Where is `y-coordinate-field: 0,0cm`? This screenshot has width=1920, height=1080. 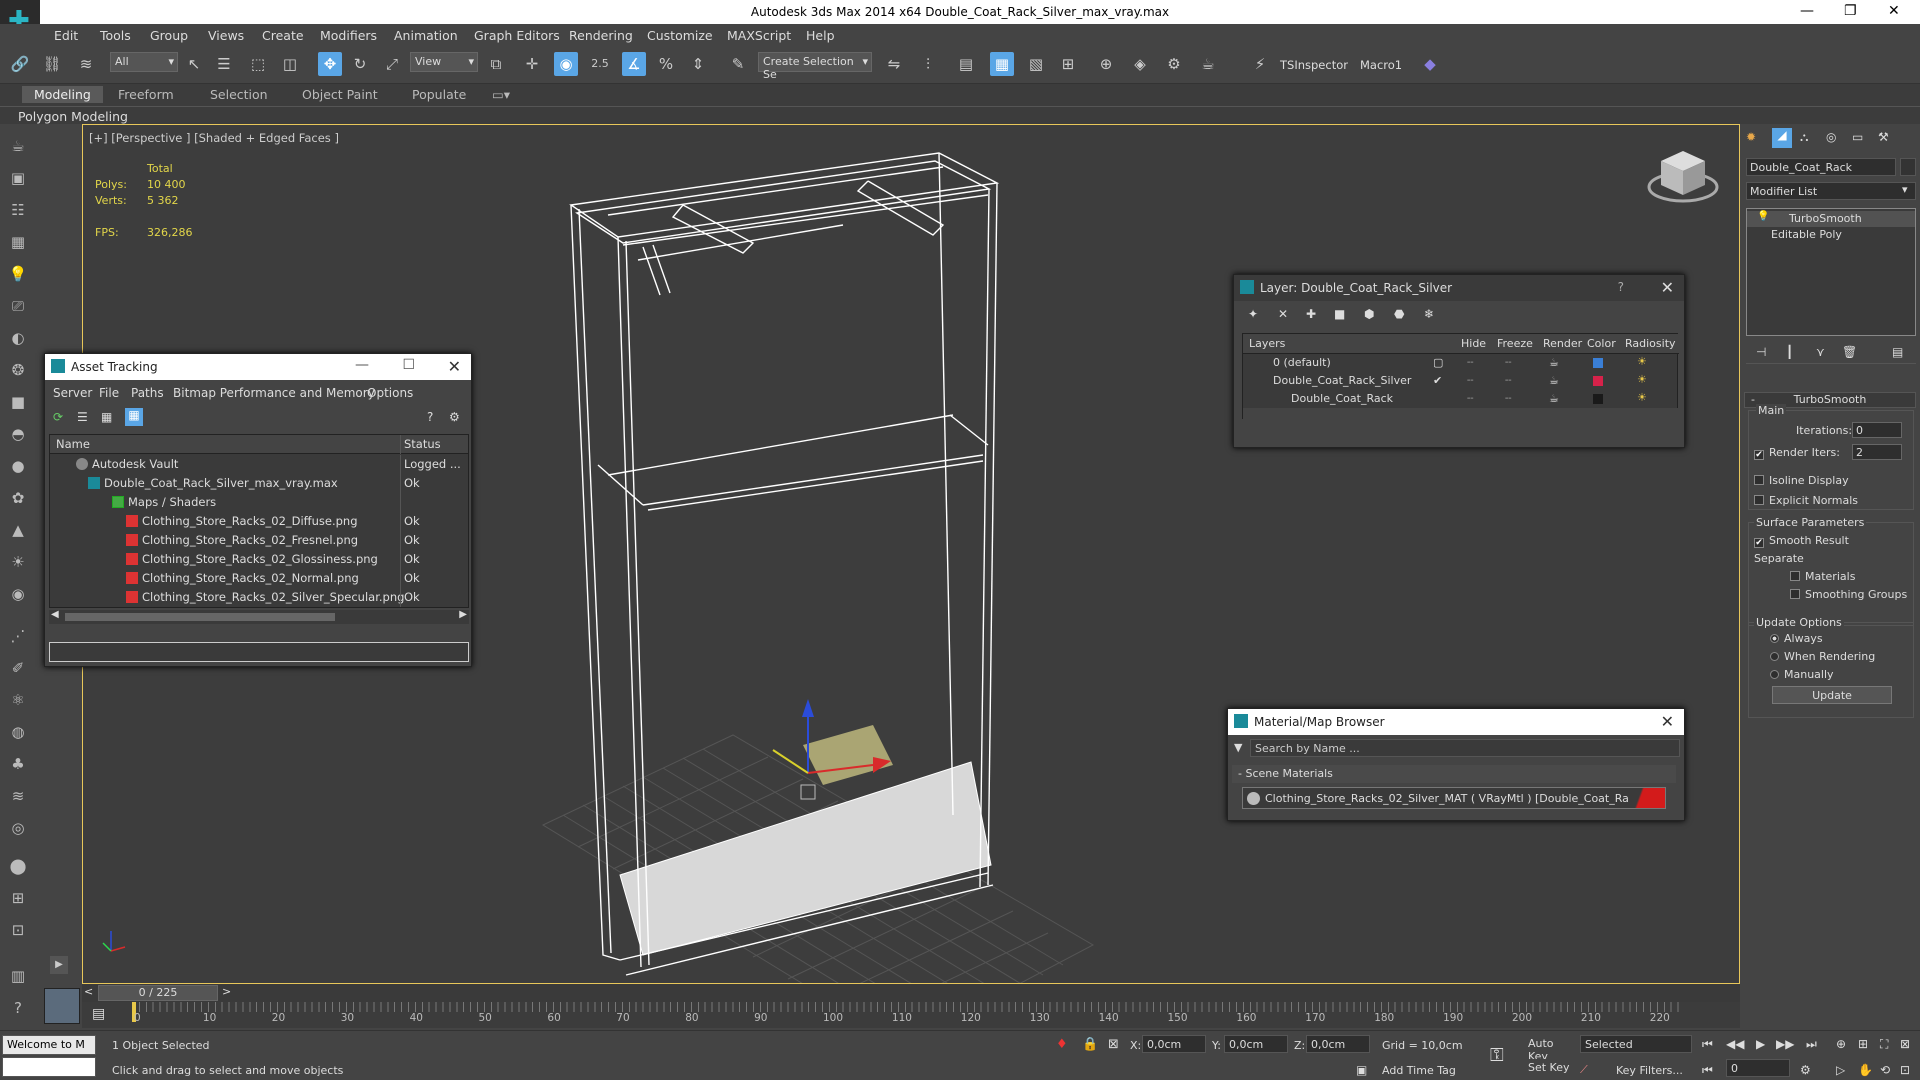
y-coordinate-field: 0,0cm is located at coordinates (1256, 1044).